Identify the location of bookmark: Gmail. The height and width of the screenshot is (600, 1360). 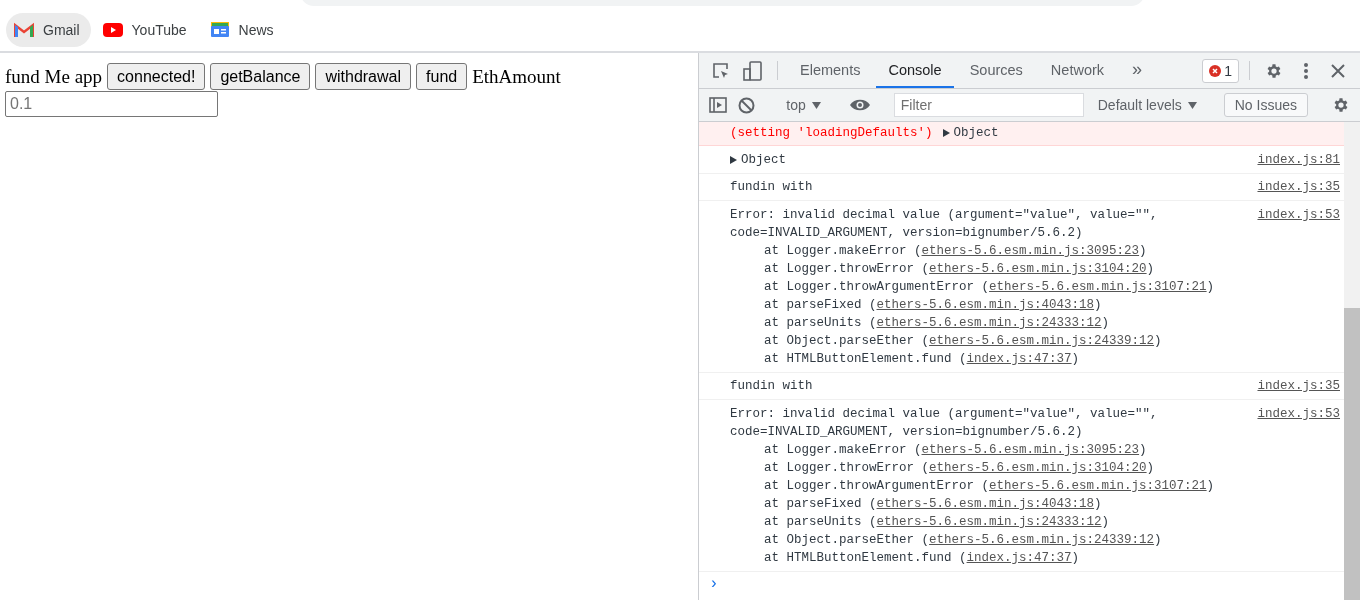
(48, 29).